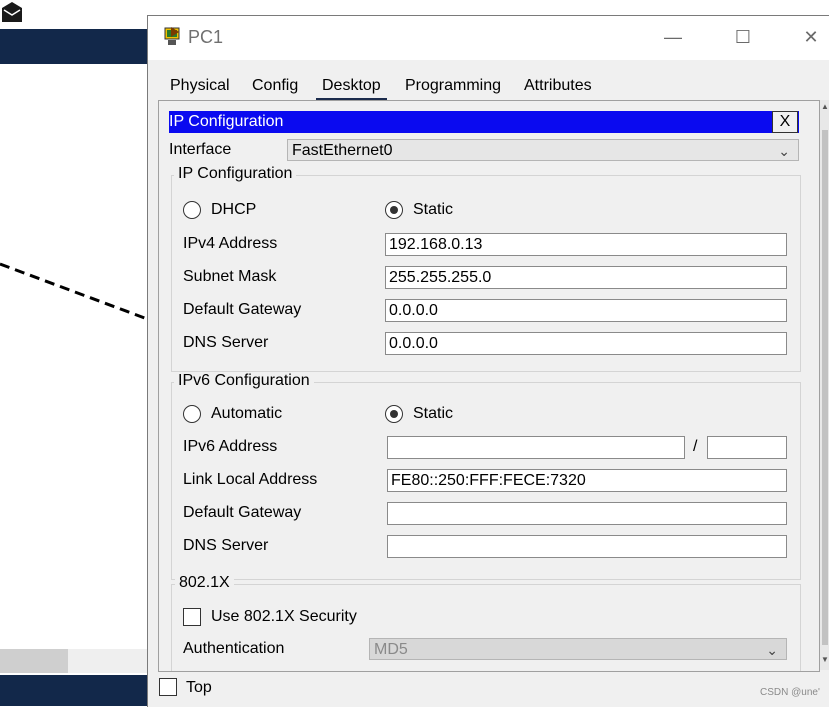 This screenshot has height=707, width=829. I want to click on link-local-address-label: Link Local Address, so click(250, 479).